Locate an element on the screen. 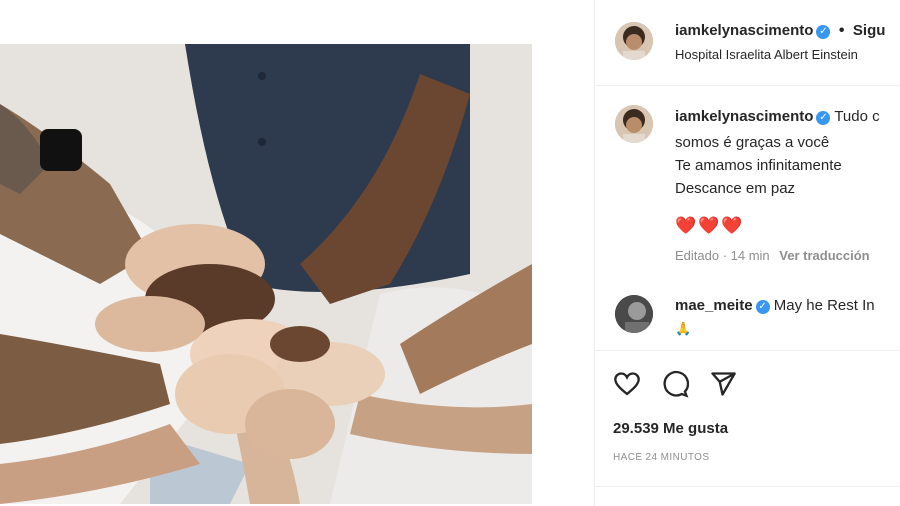  comments-divider is located at coordinates (747, 350).